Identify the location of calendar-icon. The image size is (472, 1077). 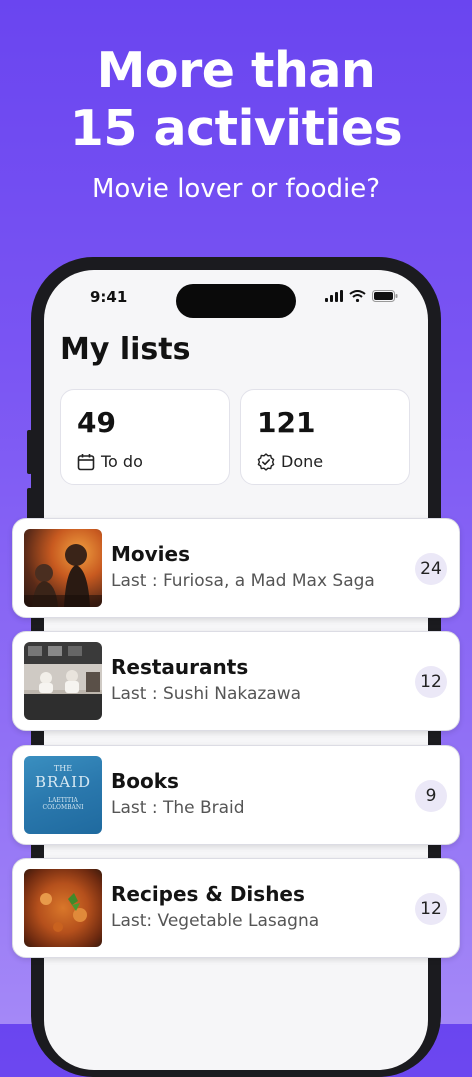
(86, 461).